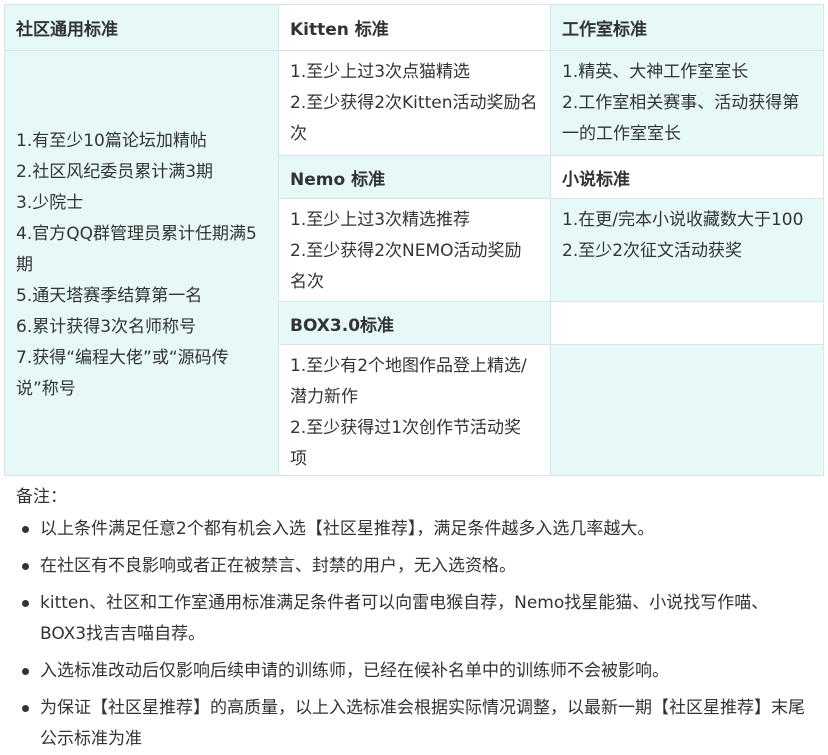  Describe the element at coordinates (111, 141) in the screenshot. I see `list-item: 1.有至少10篇论坛加精帖` at that location.